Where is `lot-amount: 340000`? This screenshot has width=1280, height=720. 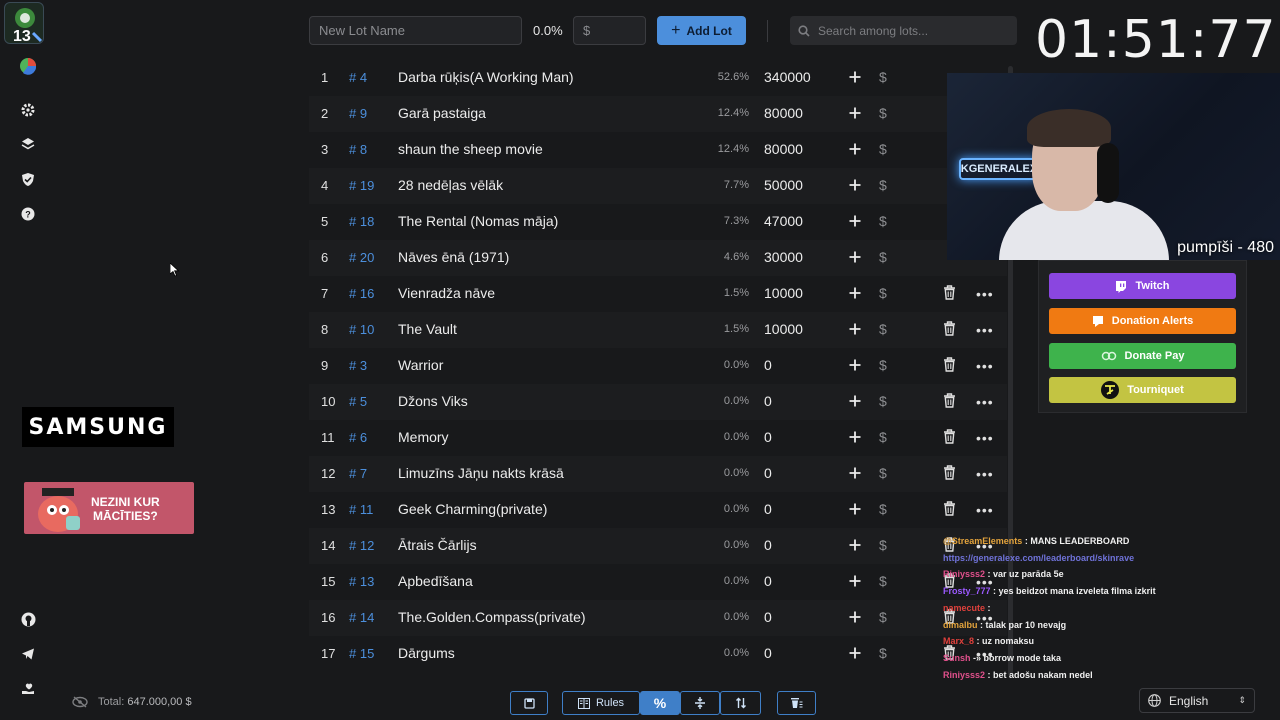 lot-amount: 340000 is located at coordinates (787, 77).